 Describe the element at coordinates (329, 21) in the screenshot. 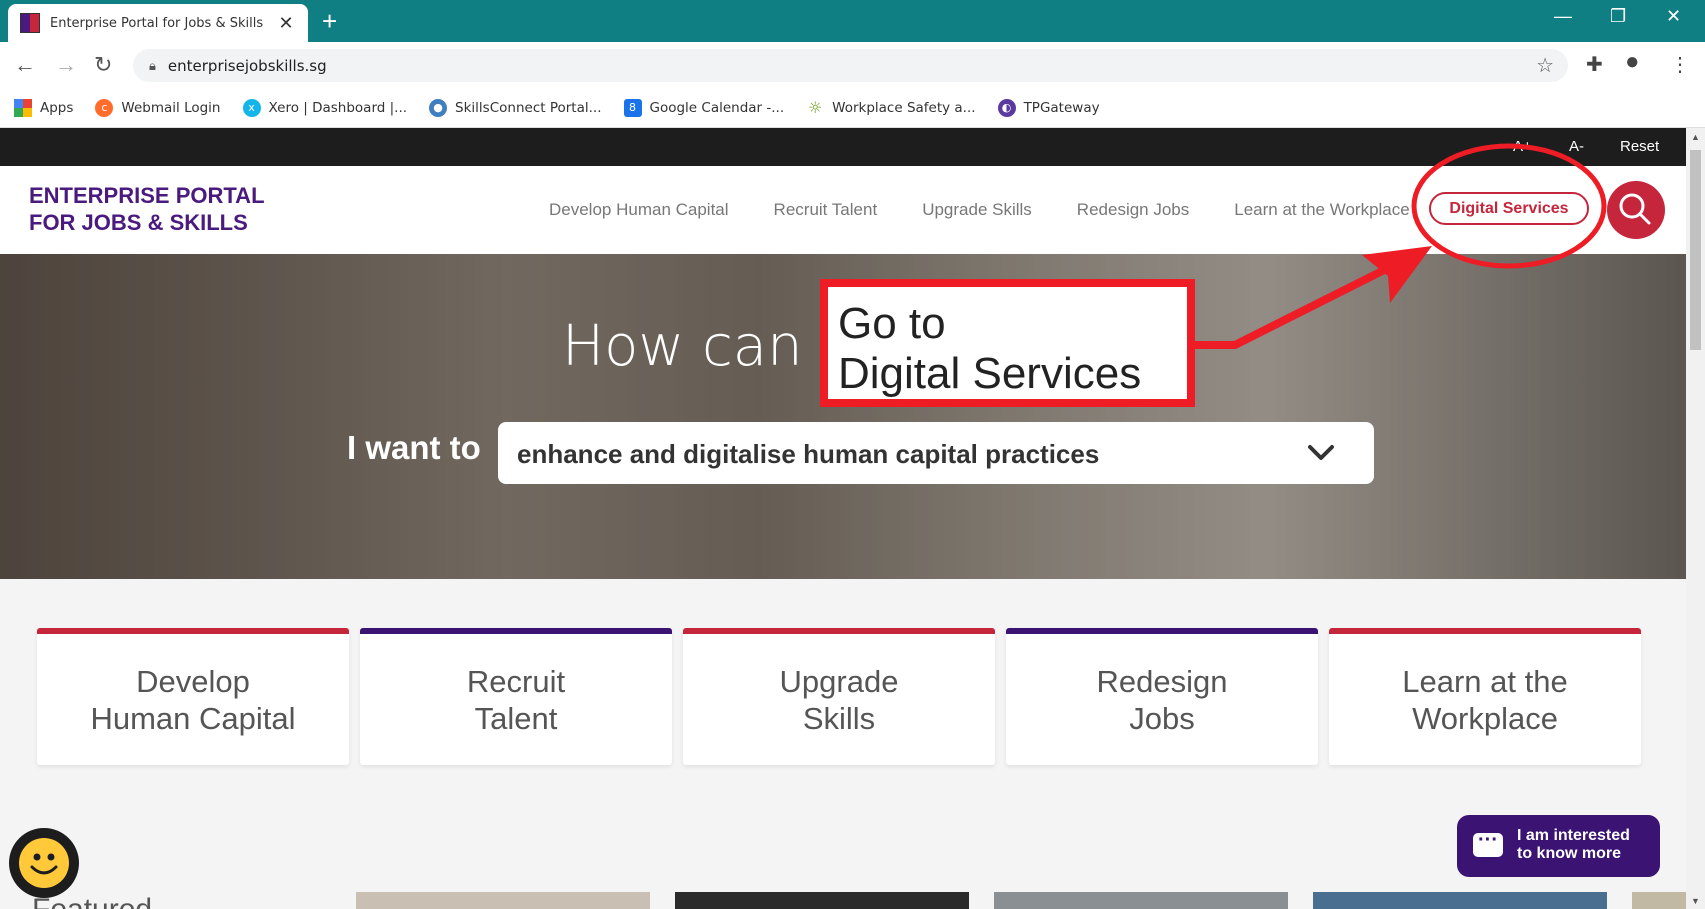

I see `new-tab-icon: +` at that location.